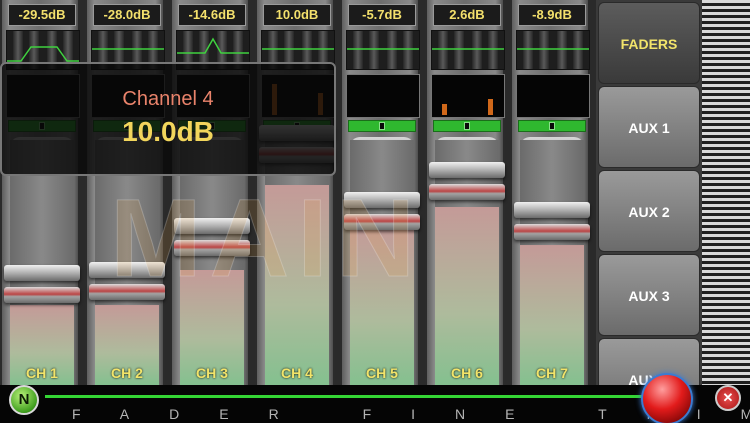 This screenshot has height=423, width=750. Describe the element at coordinates (649, 43) in the screenshot. I see `sidebar-tab-faders: FADERS` at that location.